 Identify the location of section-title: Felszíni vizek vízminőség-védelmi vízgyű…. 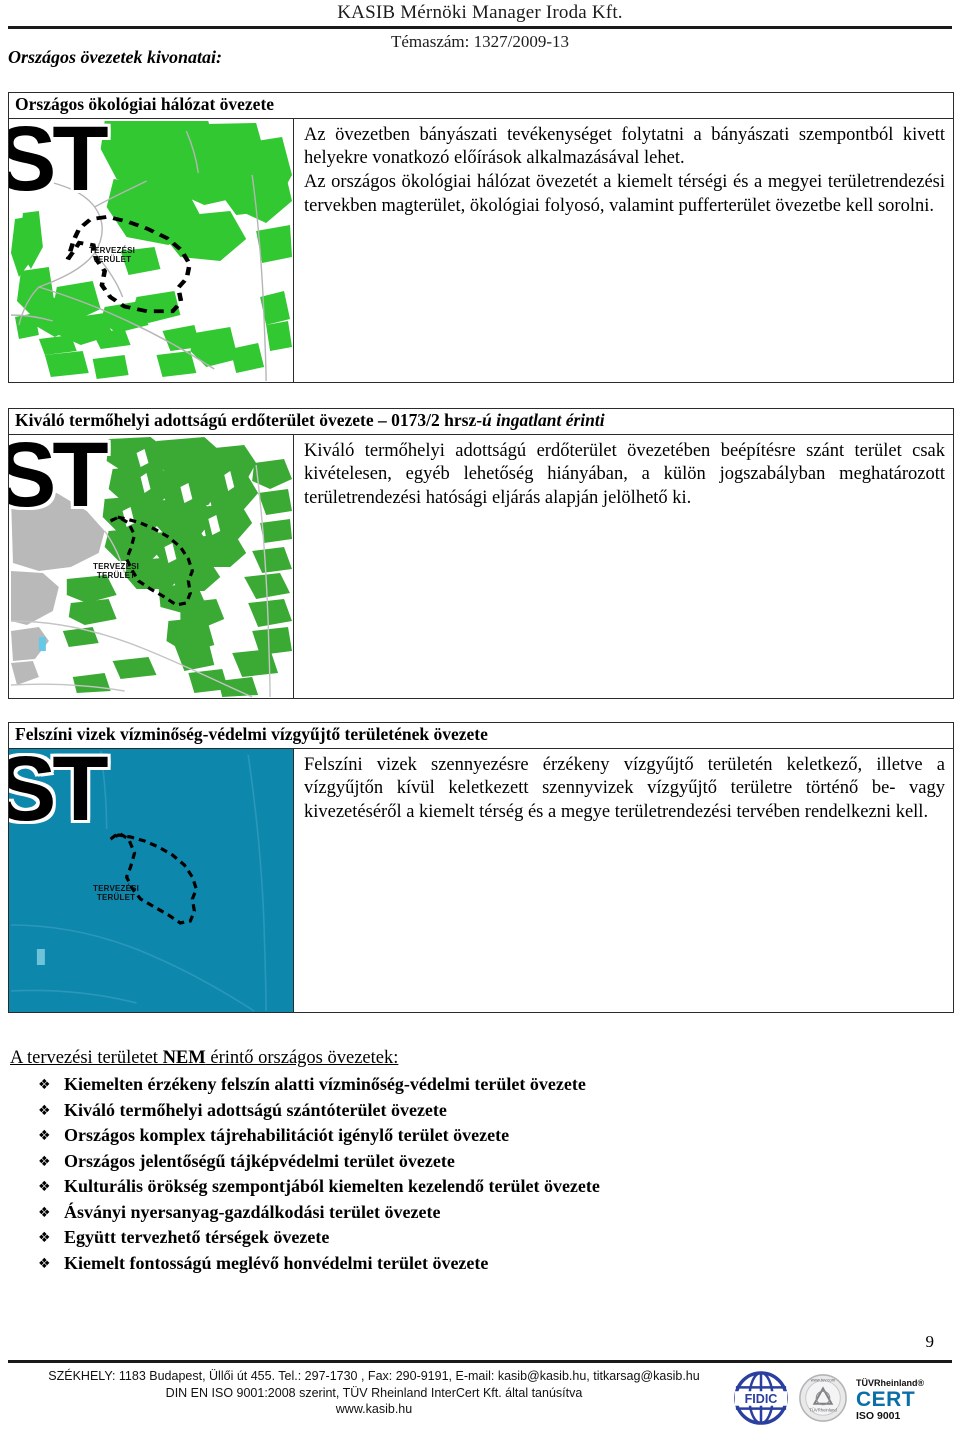
(481, 736).